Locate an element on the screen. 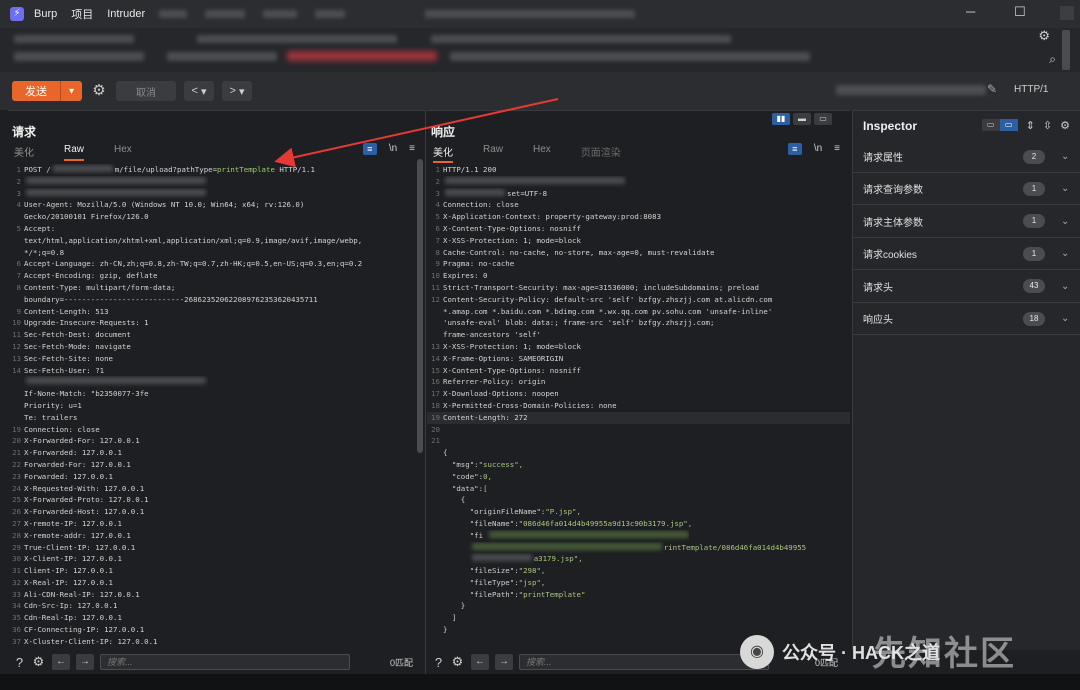 The width and height of the screenshot is (1080, 690). code-line: 11 Sec-Fetch-Dest: document is located at coordinates (216, 335).